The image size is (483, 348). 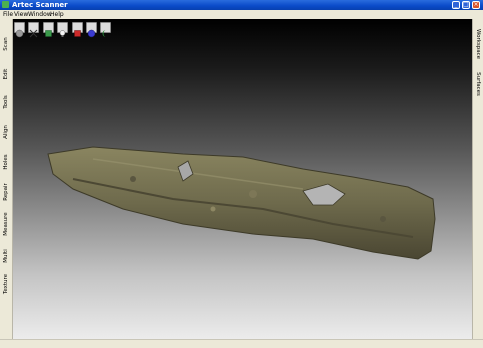 I want to click on title-bar: Artec Scanner _ □ ×, so click(x=241, y=5).